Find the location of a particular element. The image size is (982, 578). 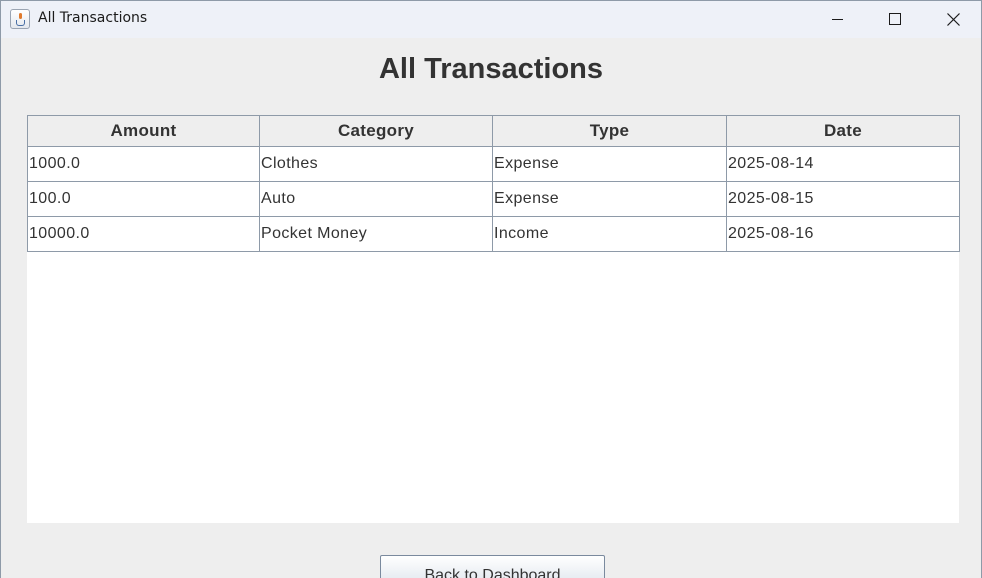

minimize-button is located at coordinates (837, 19).